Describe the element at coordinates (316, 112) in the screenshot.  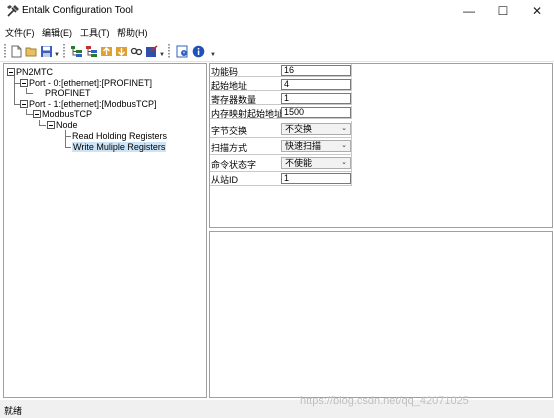
I see `memory-map-address-input: 1500` at that location.